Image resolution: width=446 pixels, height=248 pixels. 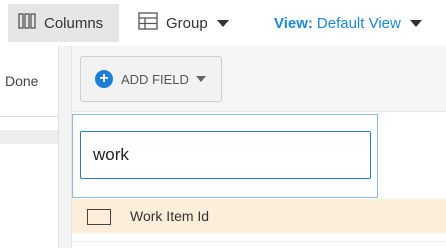 What do you see at coordinates (358, 23) in the screenshot?
I see `view-value: Default View` at bounding box center [358, 23].